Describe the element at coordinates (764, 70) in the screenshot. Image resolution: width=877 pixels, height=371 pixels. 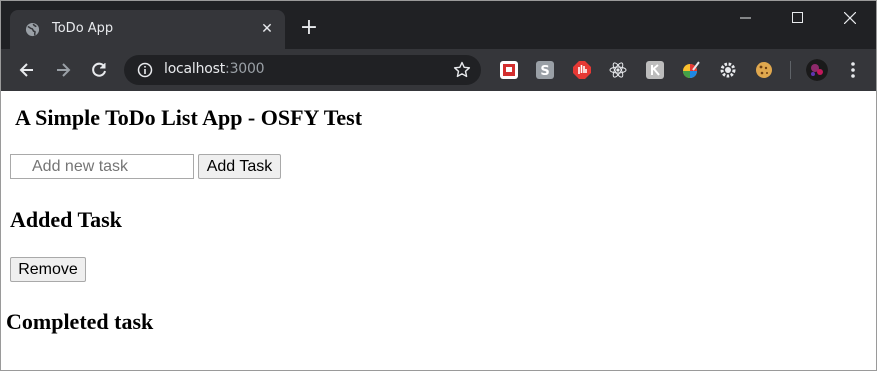
I see `cookie-extension-icon` at that location.